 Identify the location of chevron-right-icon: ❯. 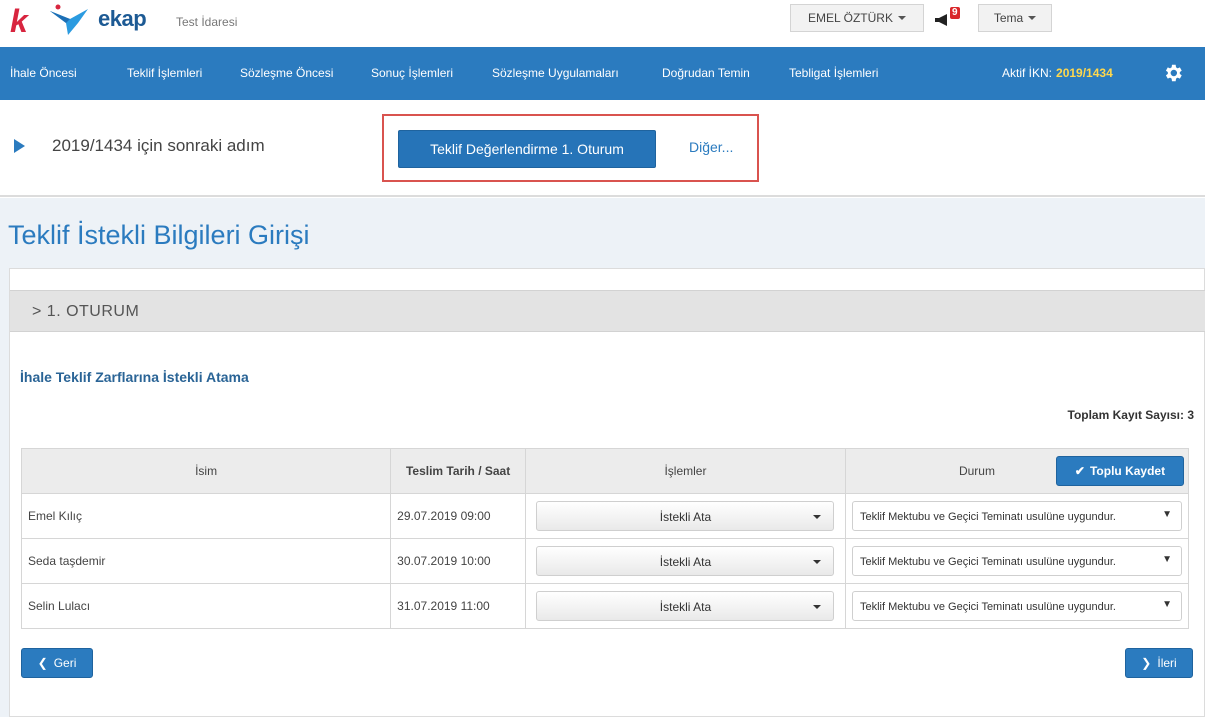
(1146, 663).